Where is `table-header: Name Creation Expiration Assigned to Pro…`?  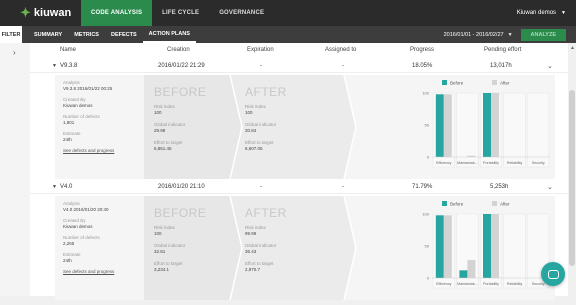 table-header: Name Creation Expiration Assigned to Pro… is located at coordinates (299, 50).